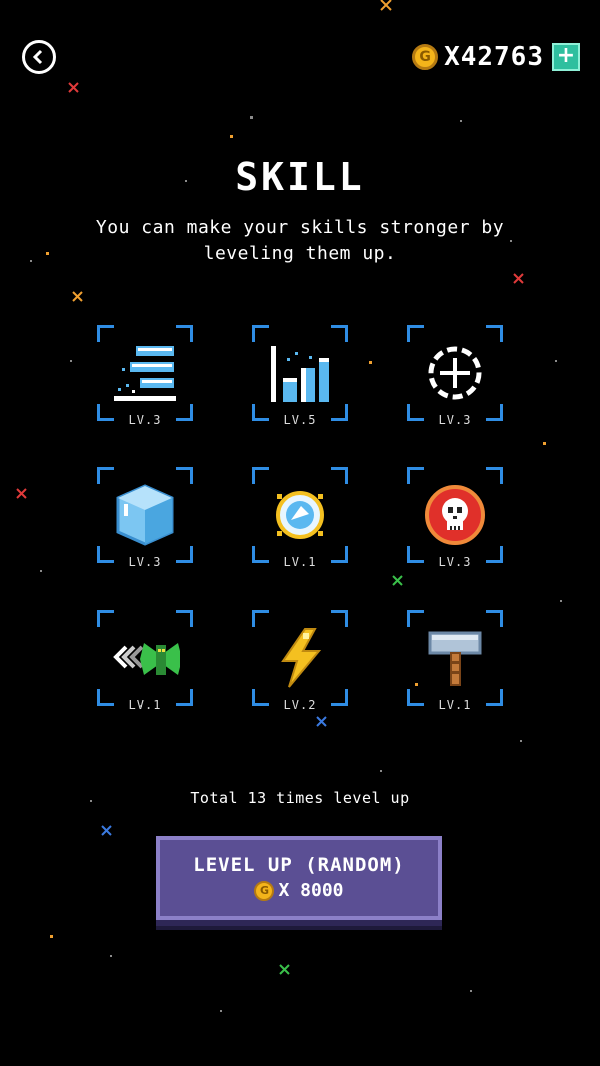  I want to click on skill-slot-lightning: LV.2, so click(300, 661).